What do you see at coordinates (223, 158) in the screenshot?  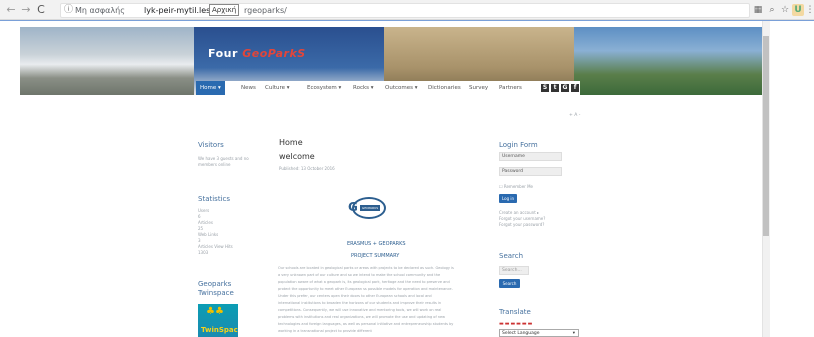 I see `visitors-text-1: We have 3 guests and no` at bounding box center [223, 158].